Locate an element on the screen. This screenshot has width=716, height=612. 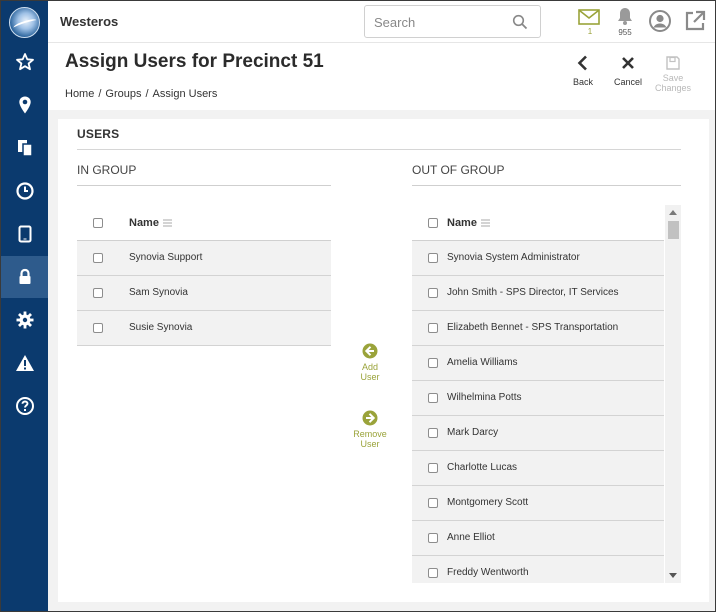
messages-button: 1 is located at coordinates (590, 22).